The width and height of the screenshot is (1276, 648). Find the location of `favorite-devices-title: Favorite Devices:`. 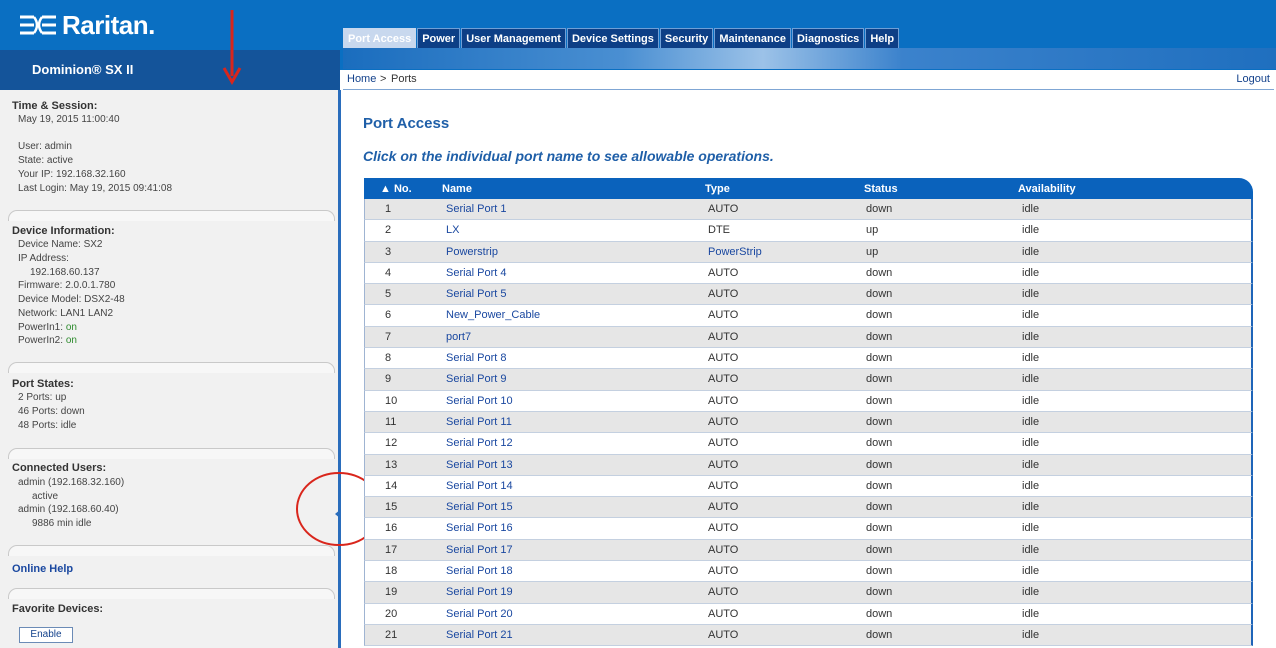

favorite-devices-title: Favorite Devices: is located at coordinates (58, 609).